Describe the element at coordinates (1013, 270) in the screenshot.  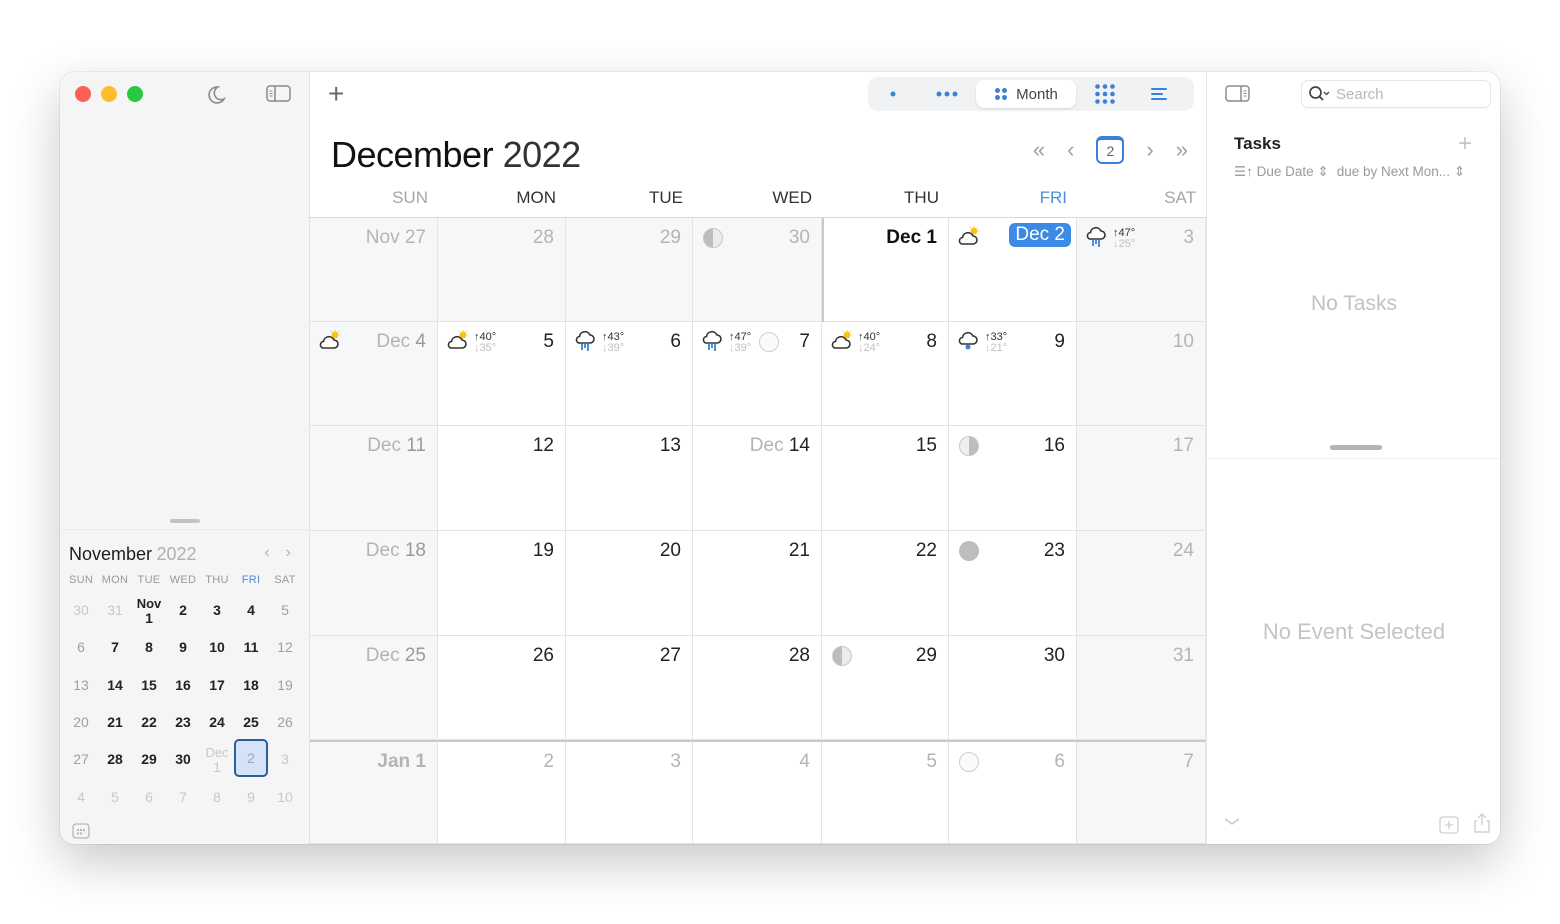
I see `day-cell: Dec 2` at that location.